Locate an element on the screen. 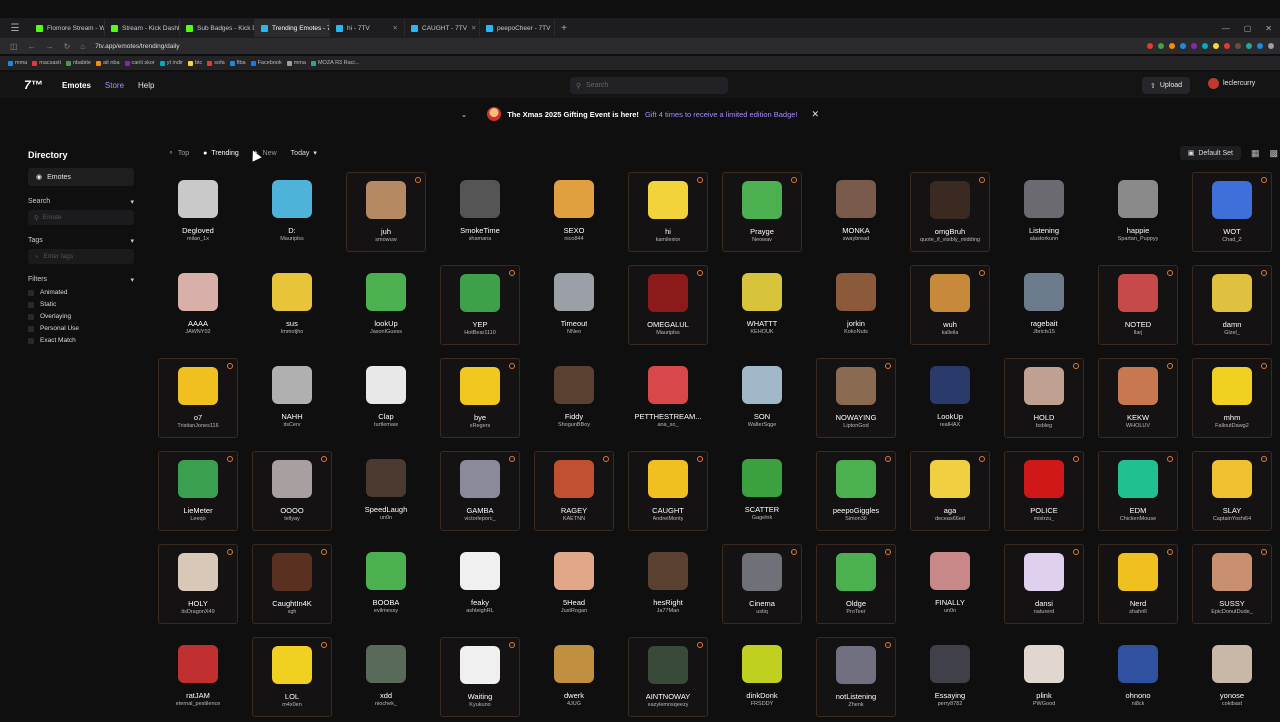 The image size is (1280, 722). upload-button: ⇧ Upload is located at coordinates (1166, 85).